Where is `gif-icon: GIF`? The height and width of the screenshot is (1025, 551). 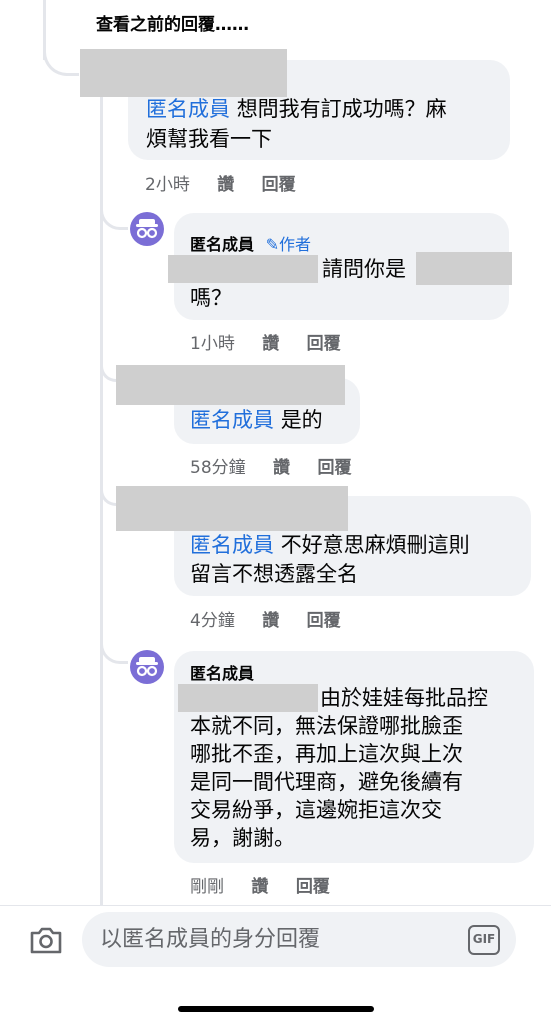
gif-icon: GIF is located at coordinates (484, 940).